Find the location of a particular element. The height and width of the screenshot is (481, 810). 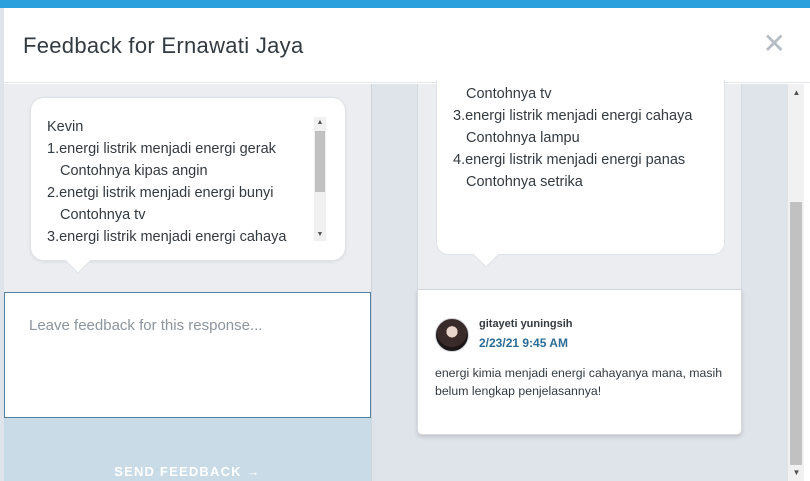

top-accent-bar is located at coordinates (405, 4).